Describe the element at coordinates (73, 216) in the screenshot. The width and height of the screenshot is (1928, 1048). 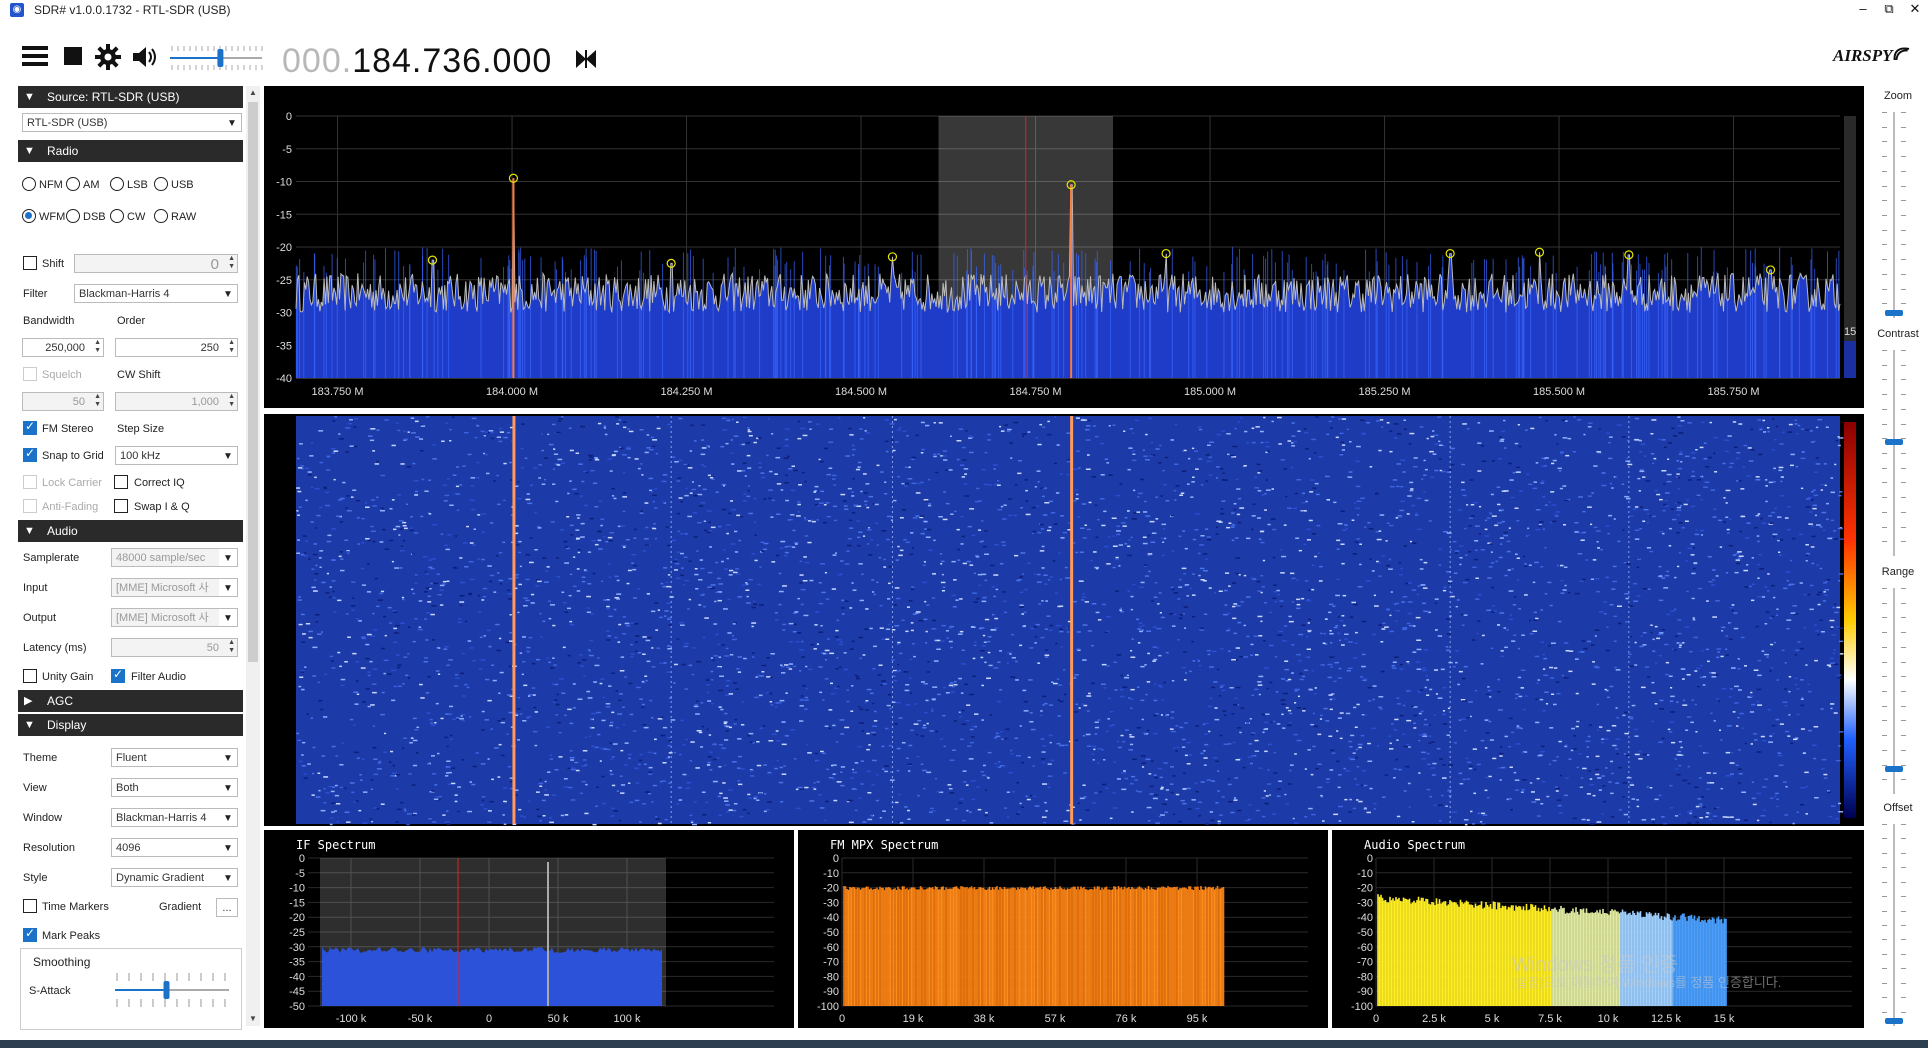
I see `mode-radio-dsb` at that location.